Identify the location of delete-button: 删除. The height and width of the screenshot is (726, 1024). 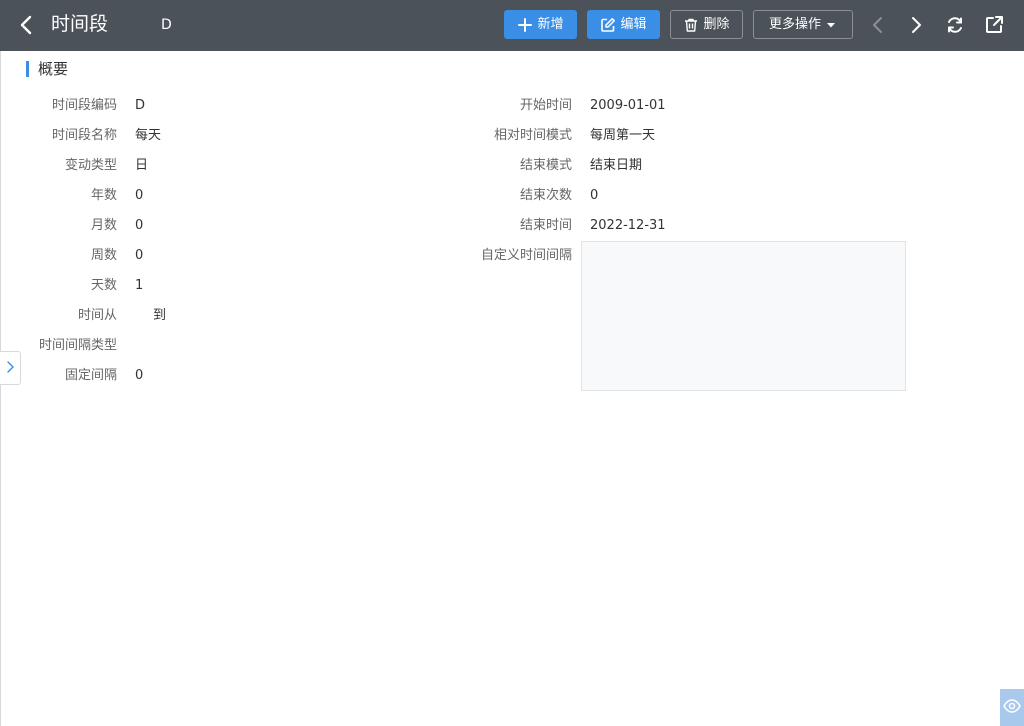
(706, 24).